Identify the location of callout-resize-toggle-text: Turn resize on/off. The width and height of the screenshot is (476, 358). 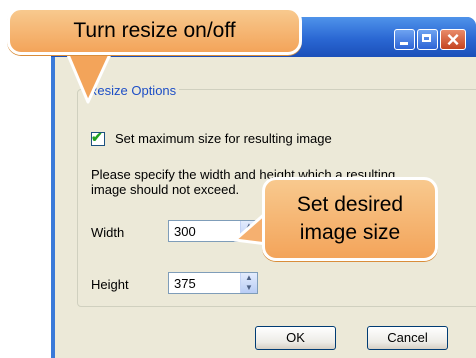
(154, 30).